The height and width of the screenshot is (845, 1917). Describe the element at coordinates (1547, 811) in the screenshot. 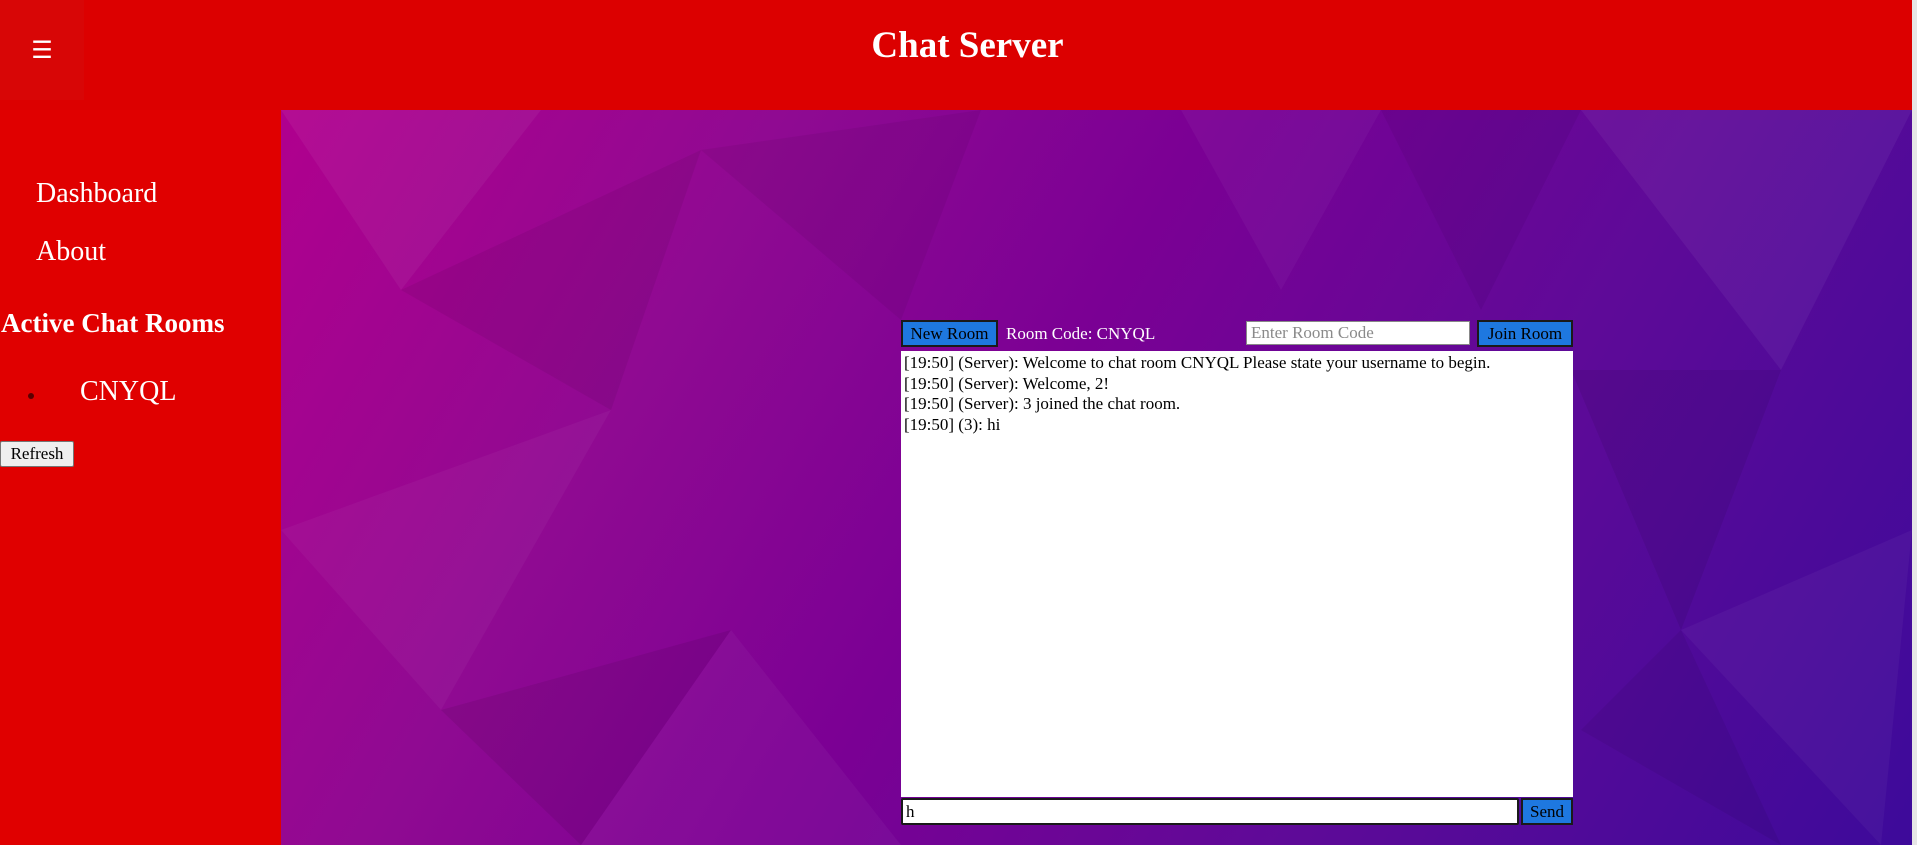

I see `send-button: Send` at that location.